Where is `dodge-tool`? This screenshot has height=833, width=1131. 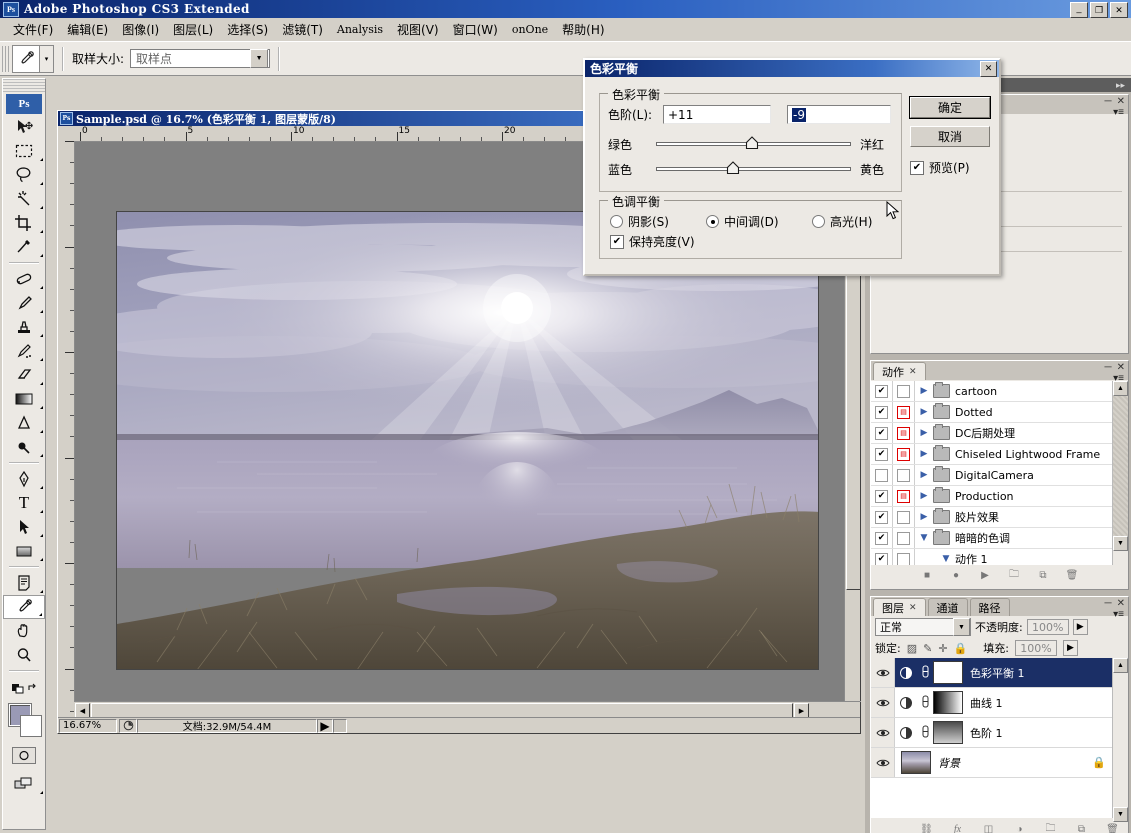 dodge-tool is located at coordinates (24, 447).